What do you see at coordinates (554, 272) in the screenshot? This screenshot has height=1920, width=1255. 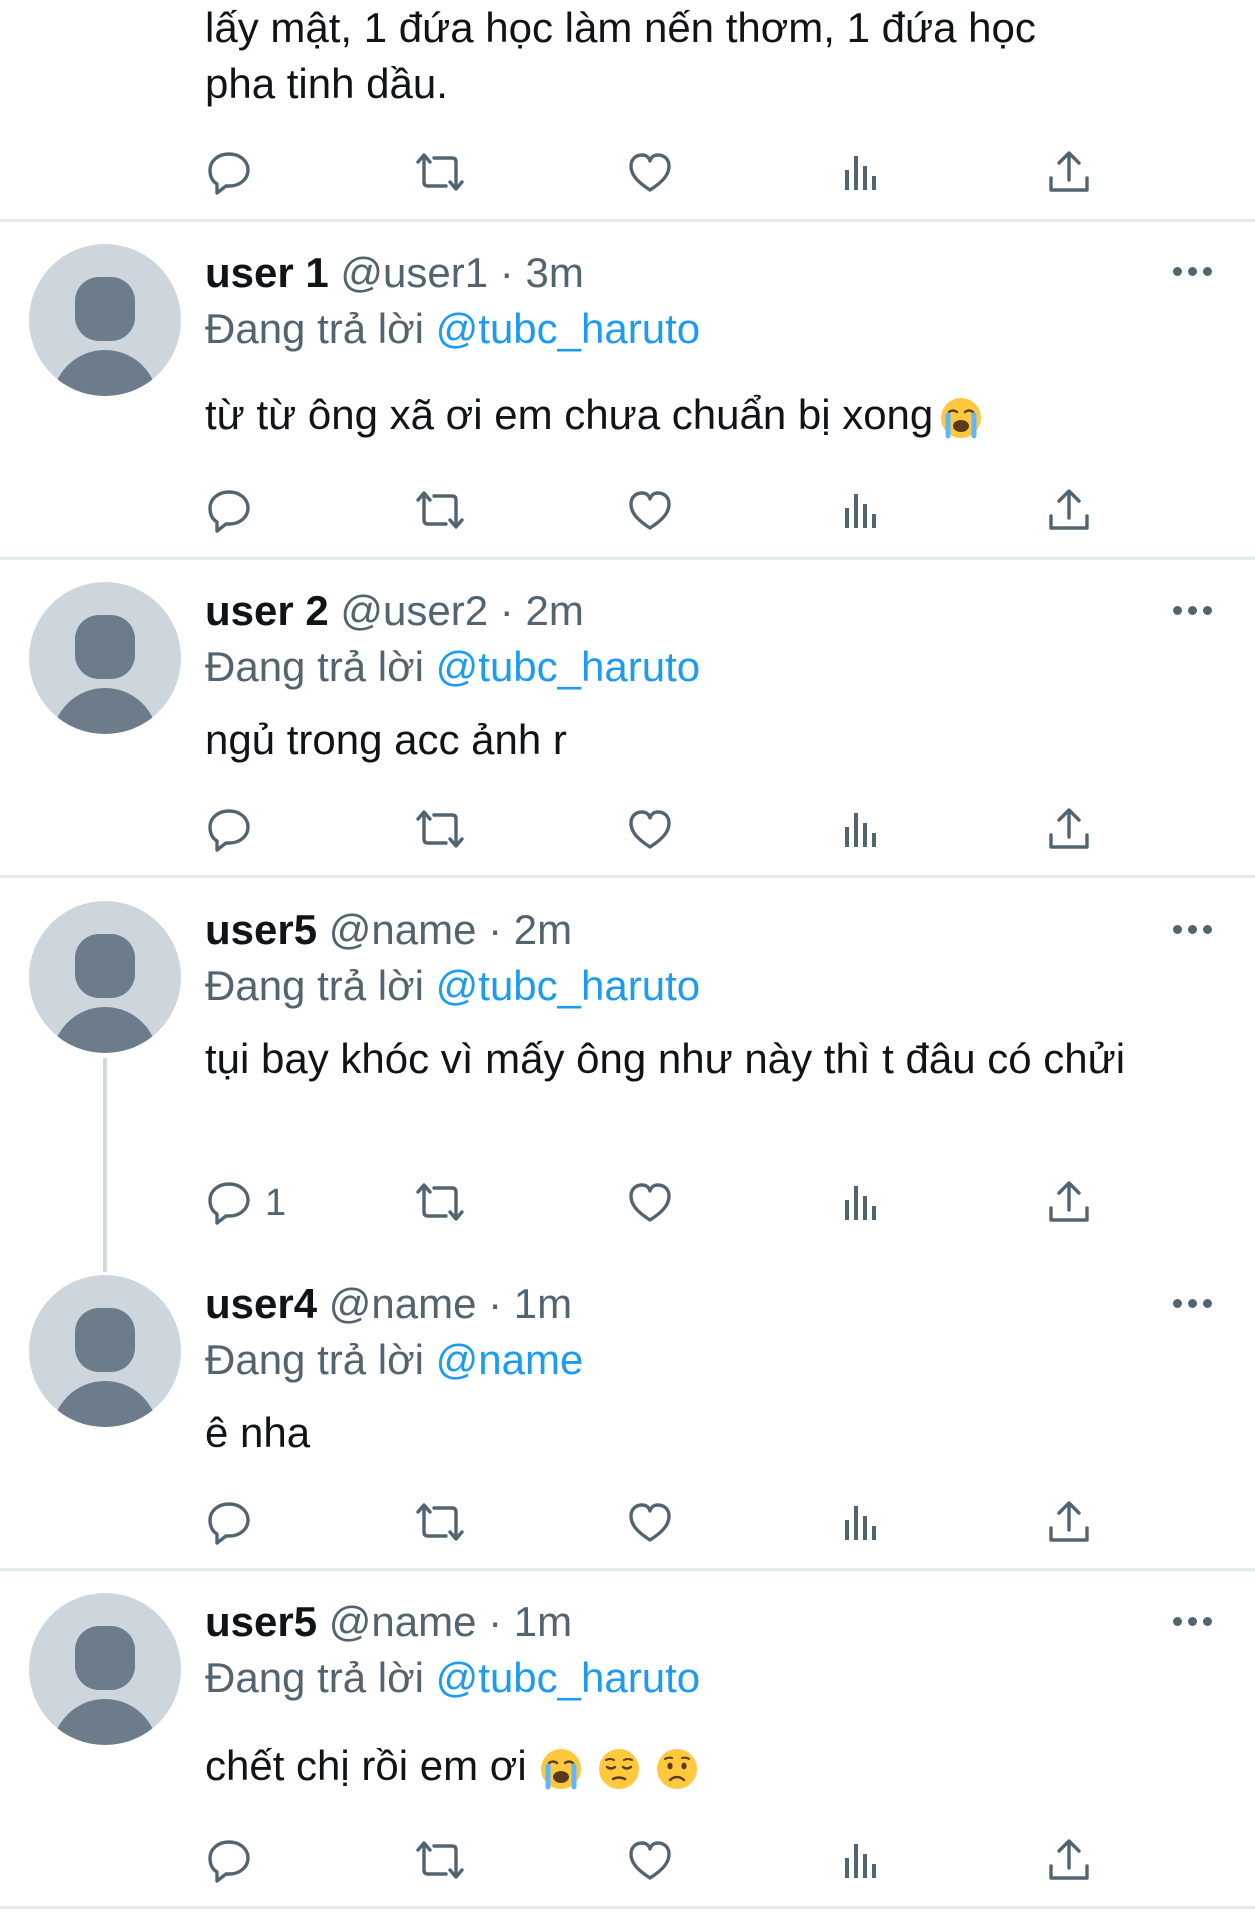 I see `timestamp: 3m` at bounding box center [554, 272].